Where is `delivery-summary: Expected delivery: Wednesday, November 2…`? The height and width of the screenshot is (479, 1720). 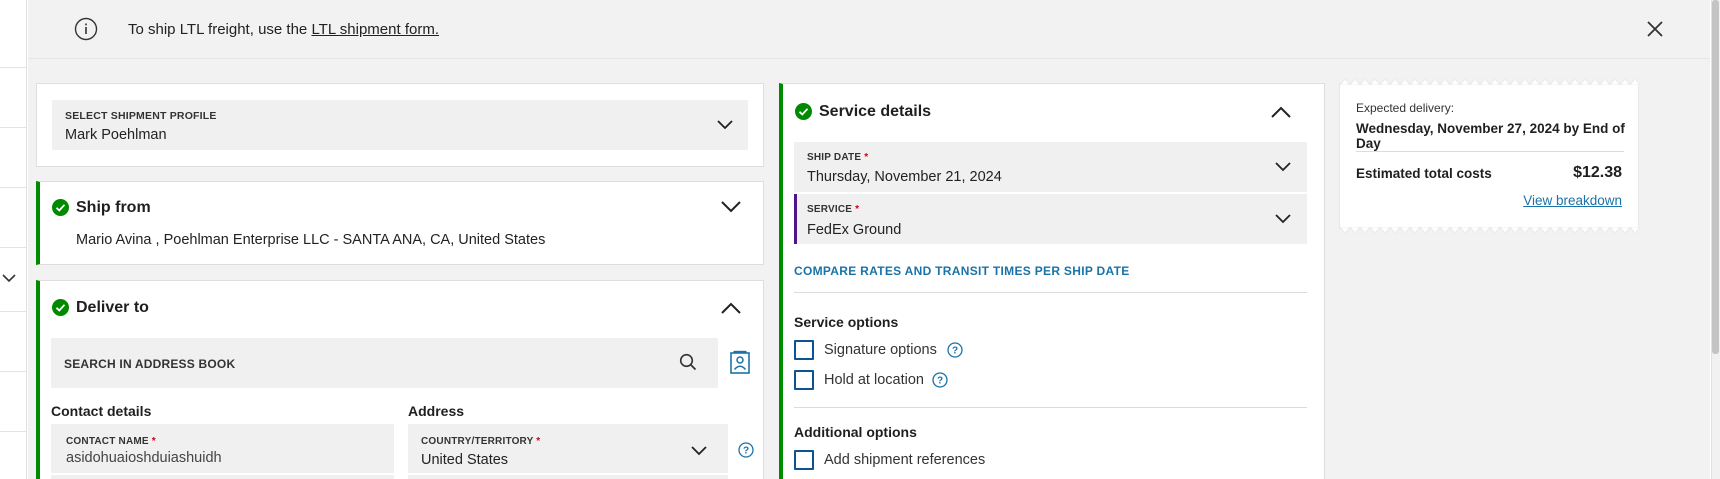 delivery-summary: Expected delivery: Wednesday, November 2… is located at coordinates (1489, 156).